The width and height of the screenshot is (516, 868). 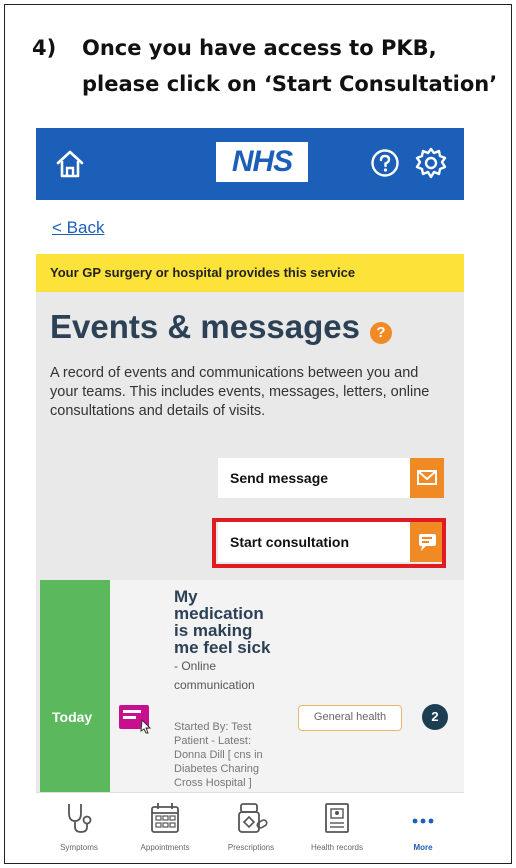 What do you see at coordinates (329, 543) in the screenshot?
I see `highlight-box` at bounding box center [329, 543].